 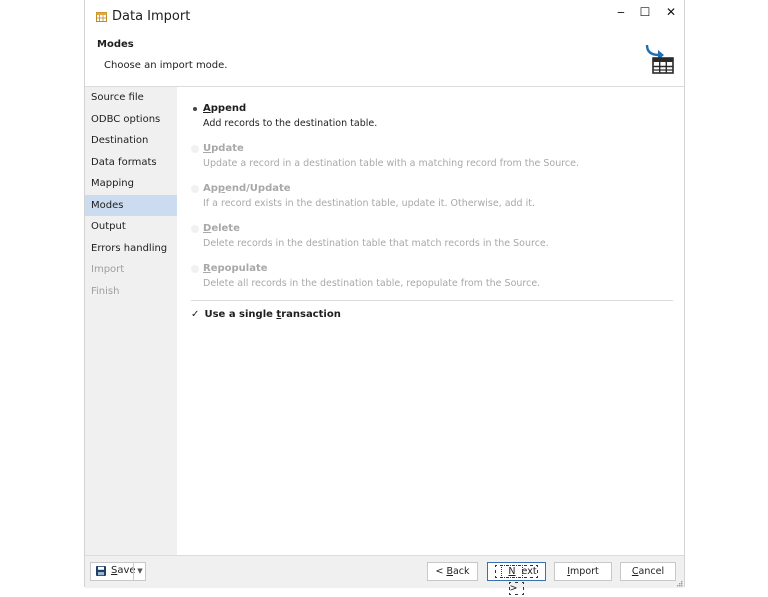 I want to click on sidebar-item-source-file: Source file, so click(x=131, y=98).